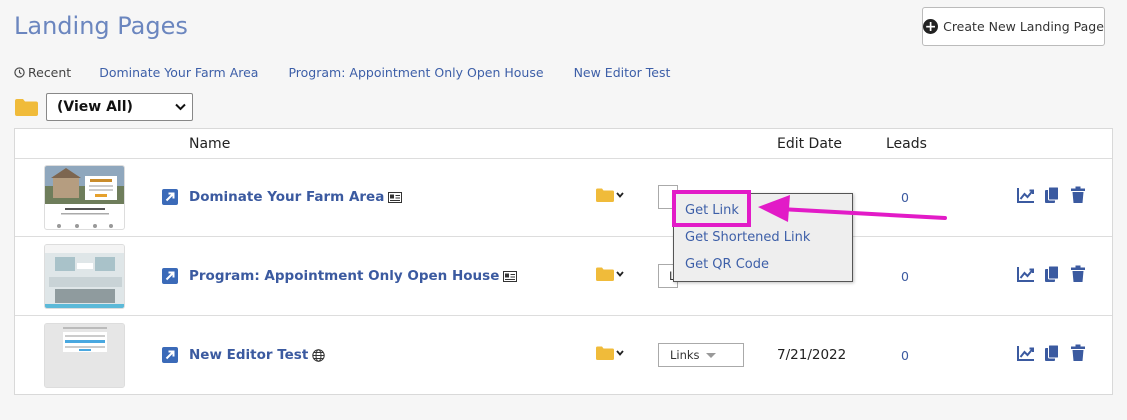 The height and width of the screenshot is (420, 1127). What do you see at coordinates (101, 26) in the screenshot?
I see `page-title: Landing Pages` at bounding box center [101, 26].